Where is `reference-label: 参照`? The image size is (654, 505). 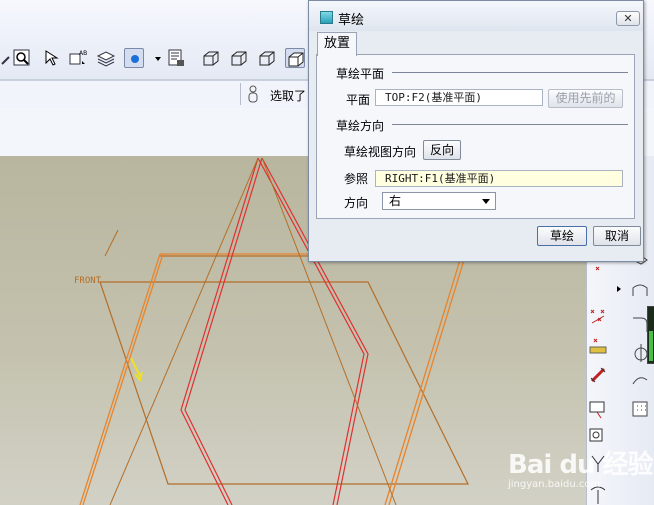 reference-label: 参照 is located at coordinates (356, 179).